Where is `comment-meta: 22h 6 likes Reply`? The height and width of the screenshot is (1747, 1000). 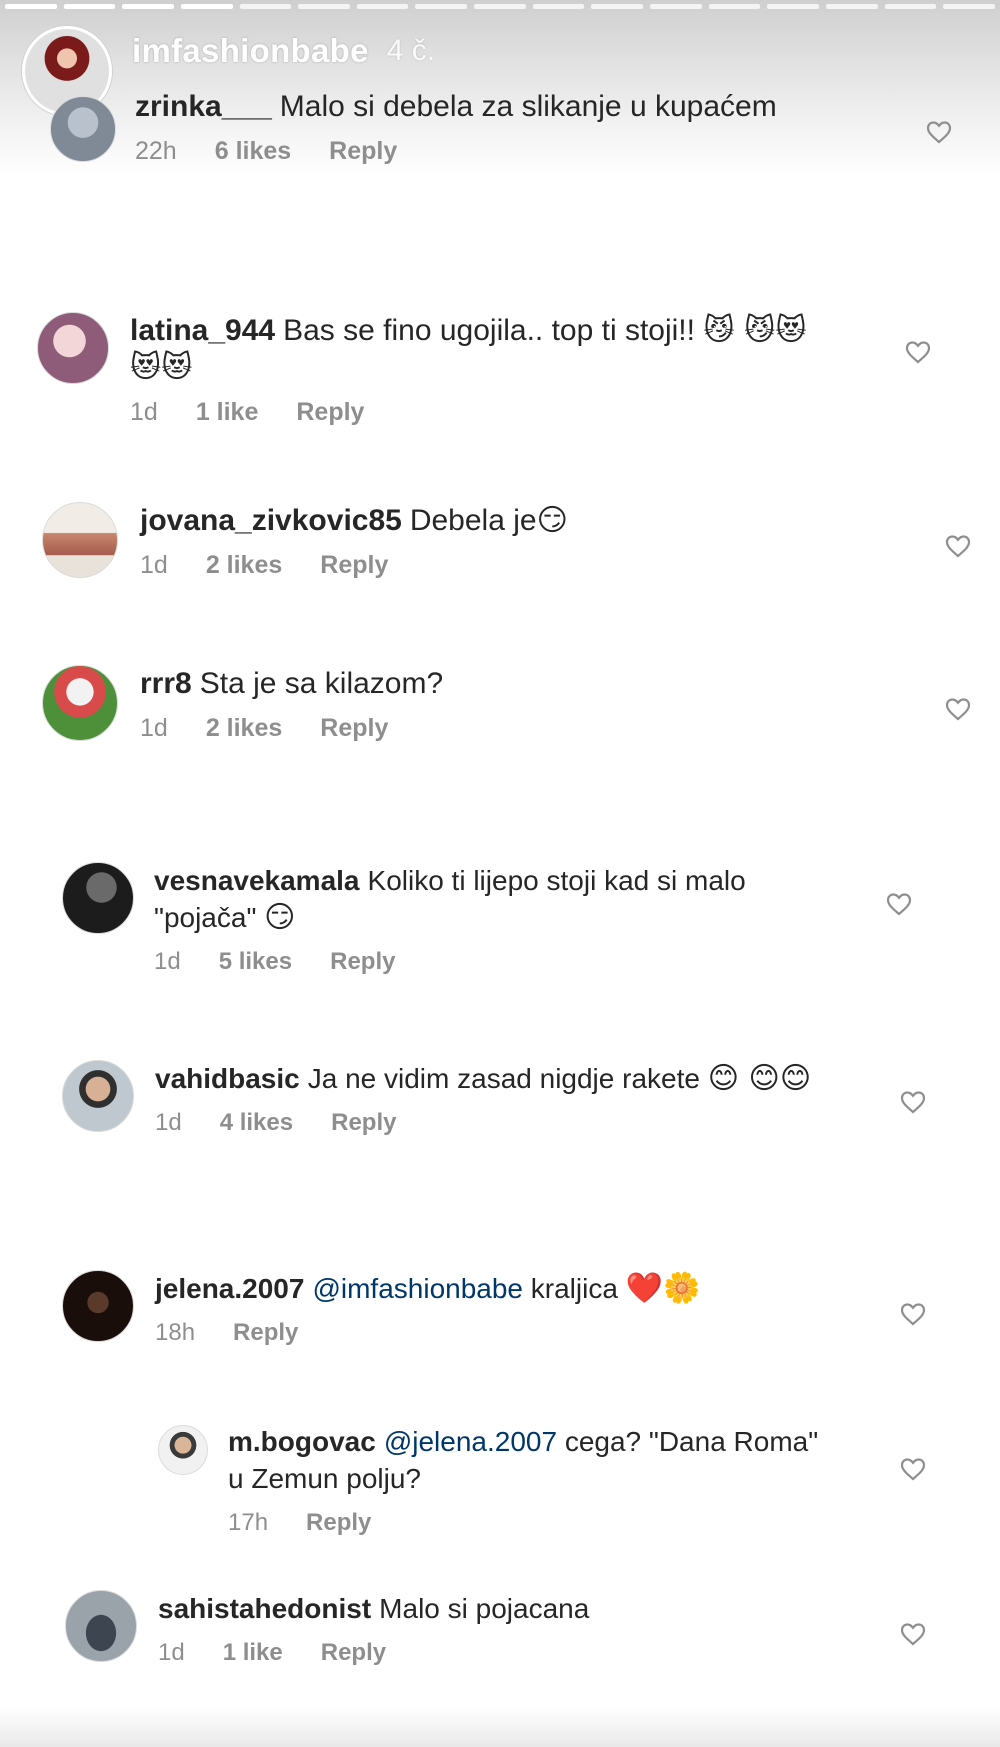 comment-meta: 22h 6 likes Reply is located at coordinates (456, 151).